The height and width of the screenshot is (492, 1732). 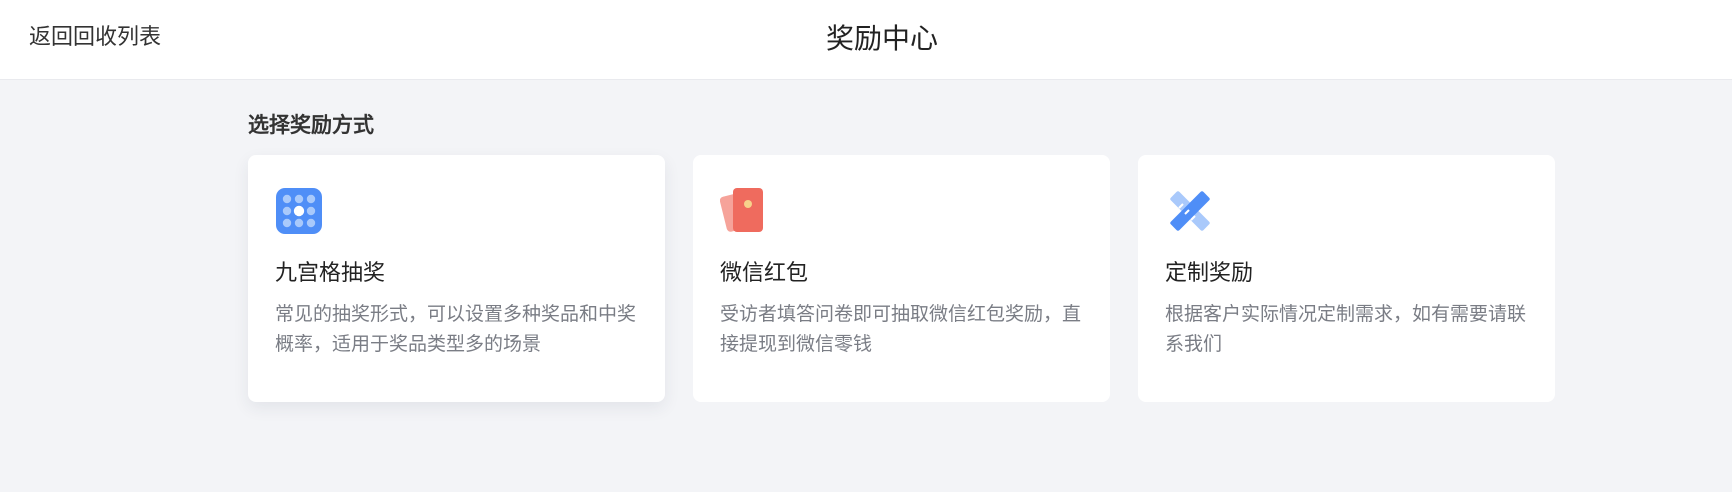 What do you see at coordinates (456, 278) in the screenshot?
I see `card-grid-lottery: 九宫格抽奖 常见的抽奖形式，可以设置多种奖品和中奖概率，适用于奖品类型多的场景` at bounding box center [456, 278].